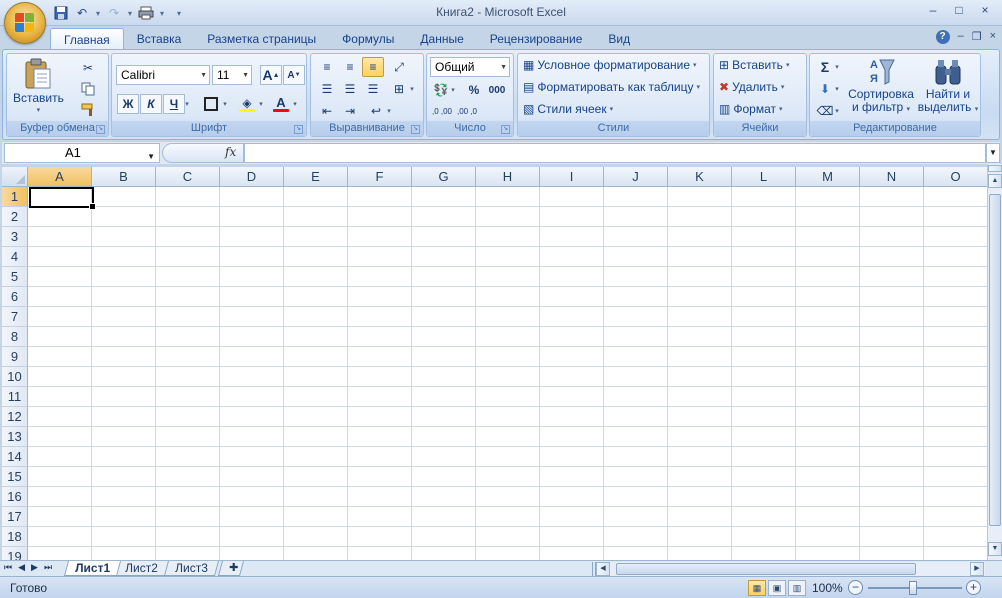  I want to click on row-header-10: 10, so click(15, 377).